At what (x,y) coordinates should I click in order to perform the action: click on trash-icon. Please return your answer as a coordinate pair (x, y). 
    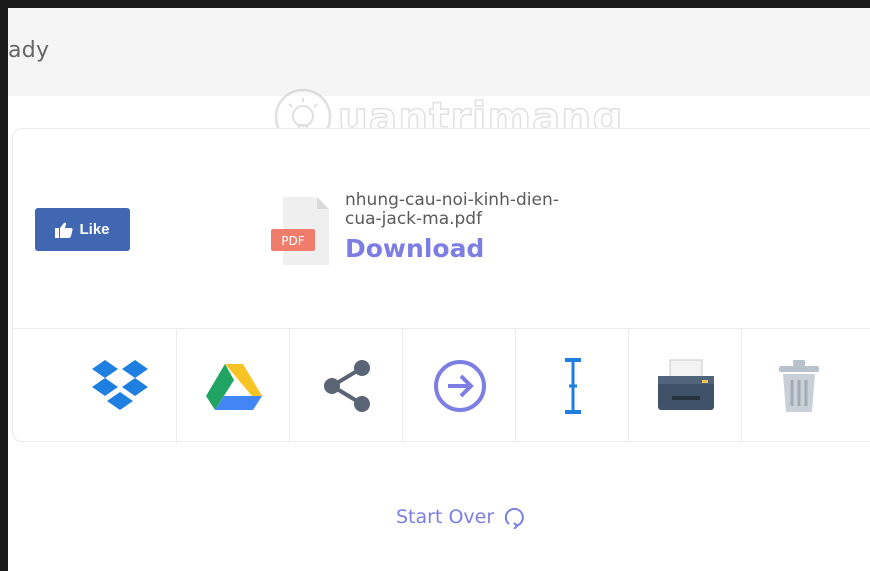
    Looking at the image, I should click on (798, 386).